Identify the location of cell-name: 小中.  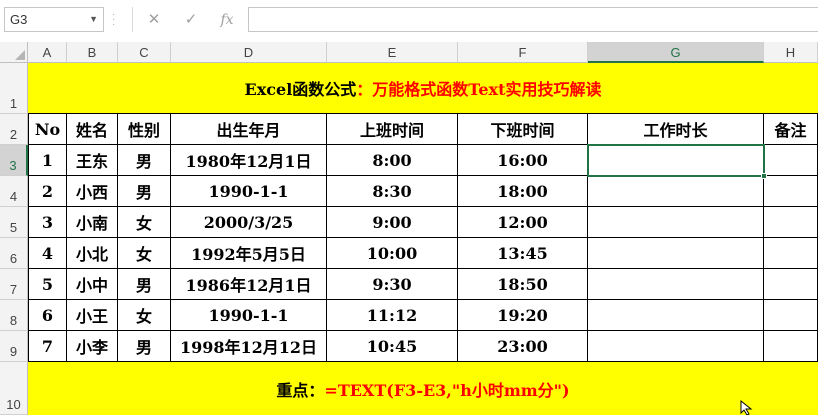
(92, 284).